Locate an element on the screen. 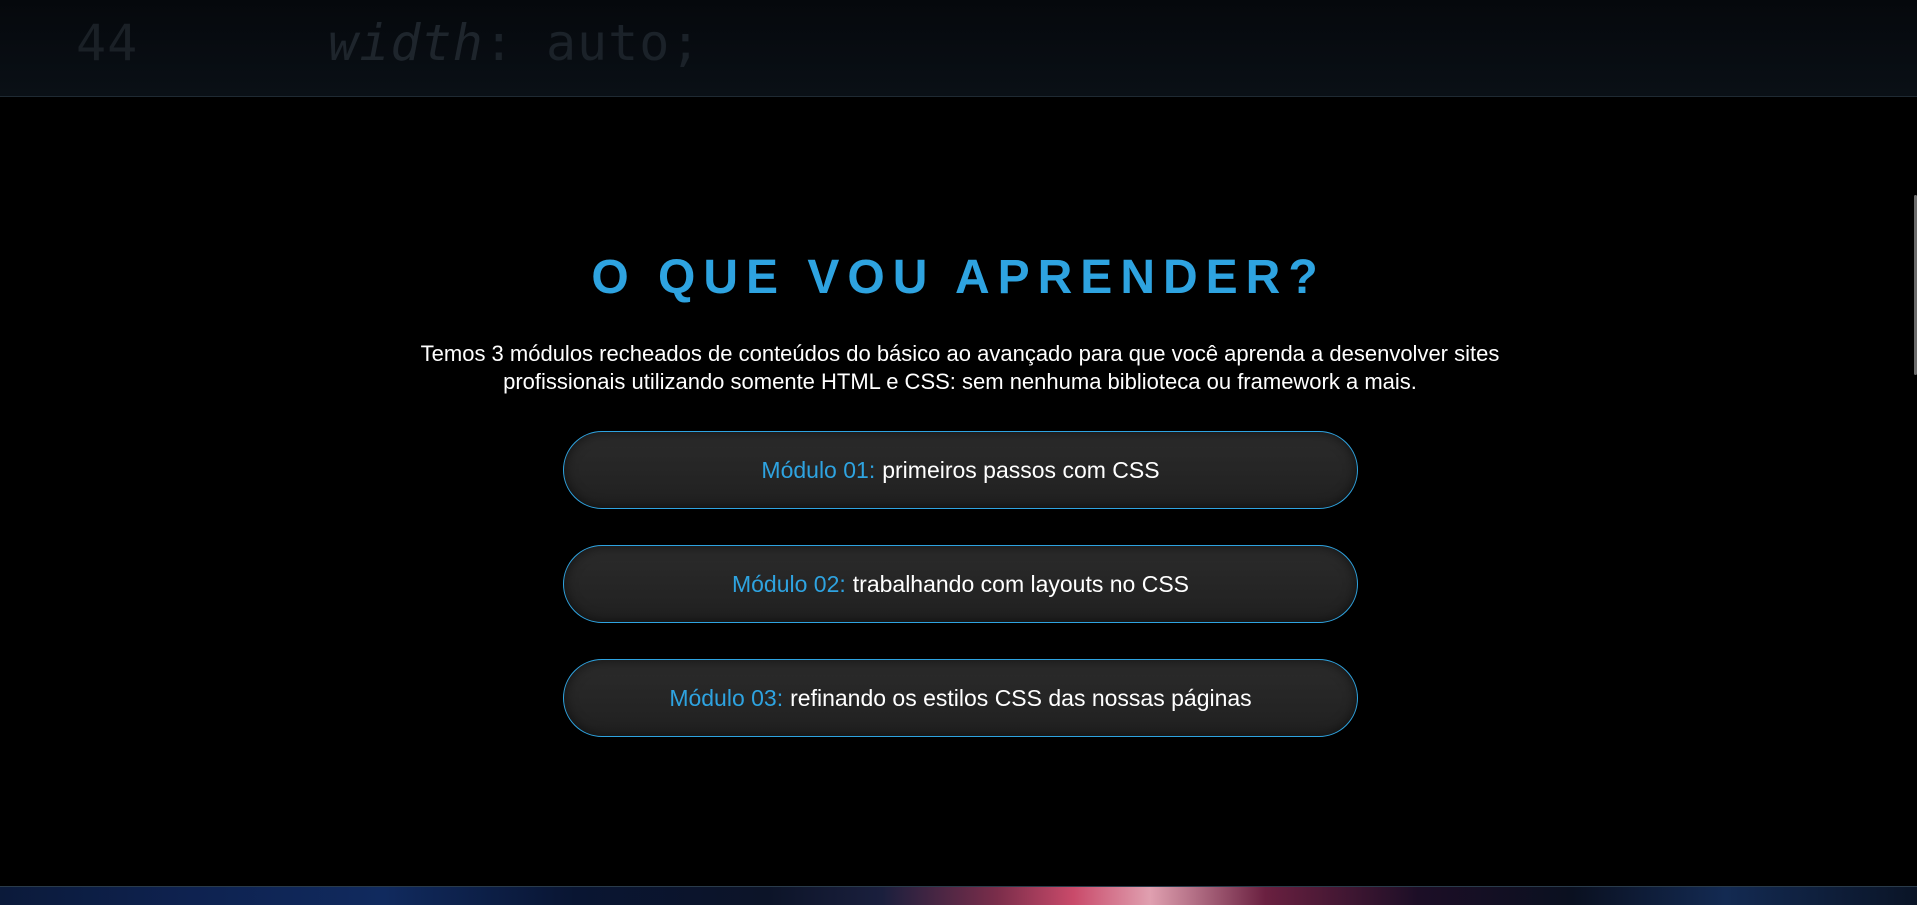 This screenshot has height=905, width=1917. section-title: O QUE VOU APRENDER? is located at coordinates (958, 277).